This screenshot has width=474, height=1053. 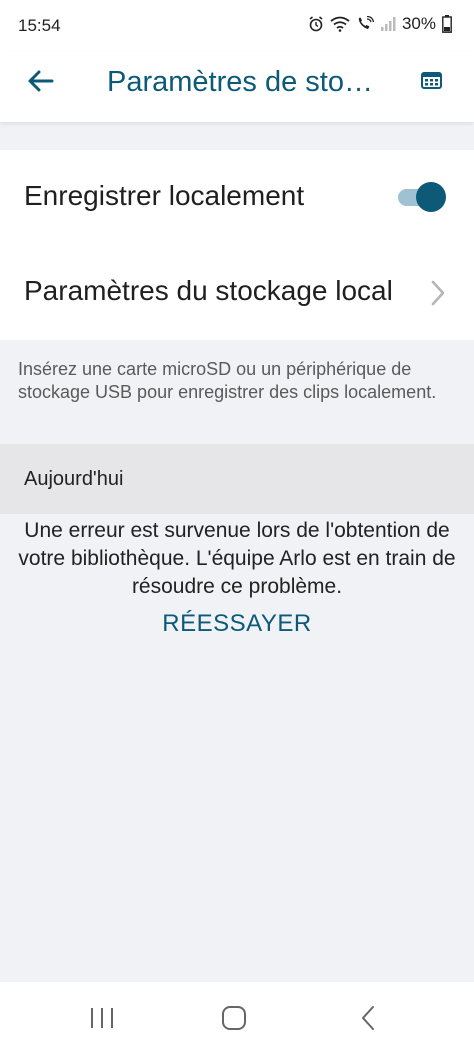 What do you see at coordinates (39, 25) in the screenshot?
I see `status-time: 15:54` at bounding box center [39, 25].